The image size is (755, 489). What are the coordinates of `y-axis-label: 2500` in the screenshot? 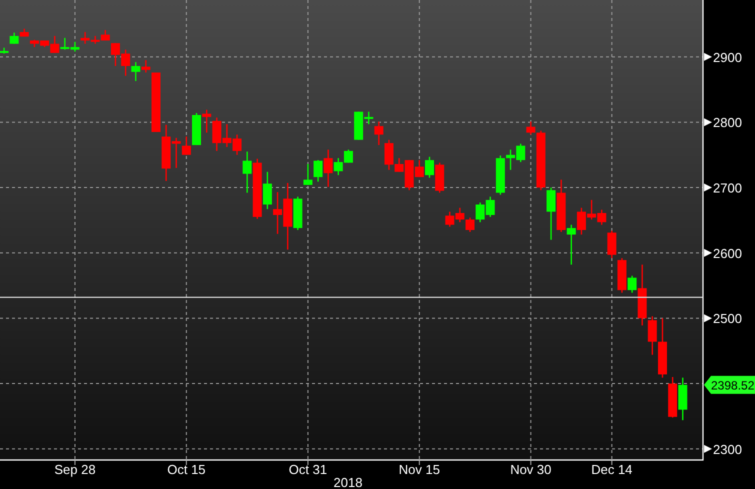 It's located at (727, 318).